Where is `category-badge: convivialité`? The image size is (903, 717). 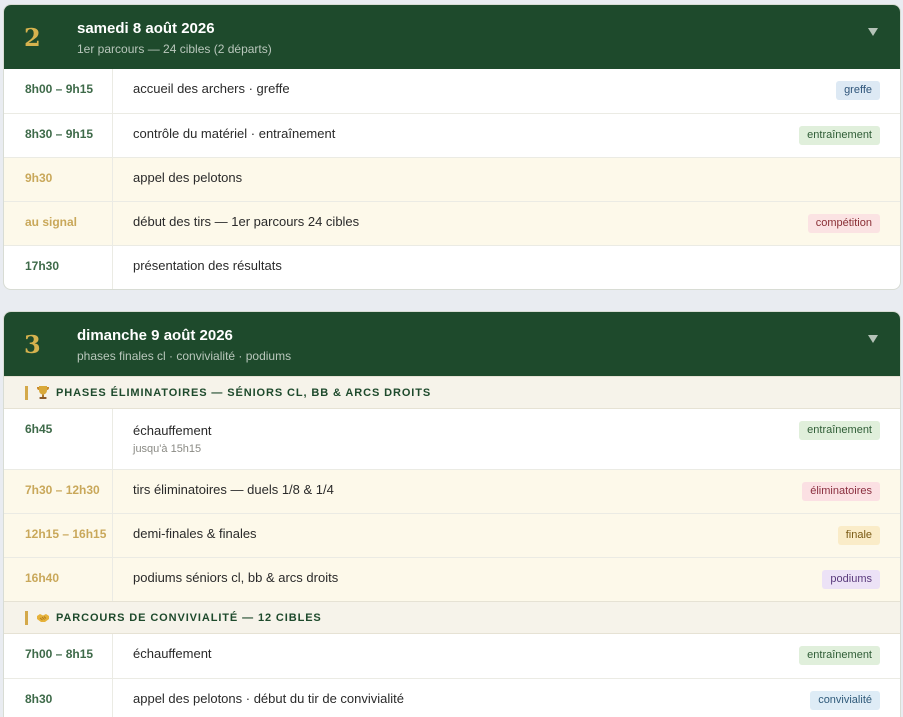 category-badge: convivialité is located at coordinates (845, 700).